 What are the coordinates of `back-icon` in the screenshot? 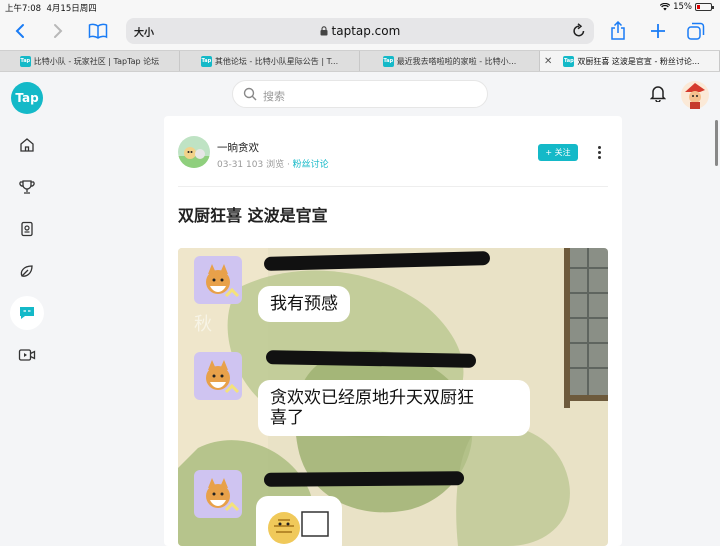 It's located at (20, 31).